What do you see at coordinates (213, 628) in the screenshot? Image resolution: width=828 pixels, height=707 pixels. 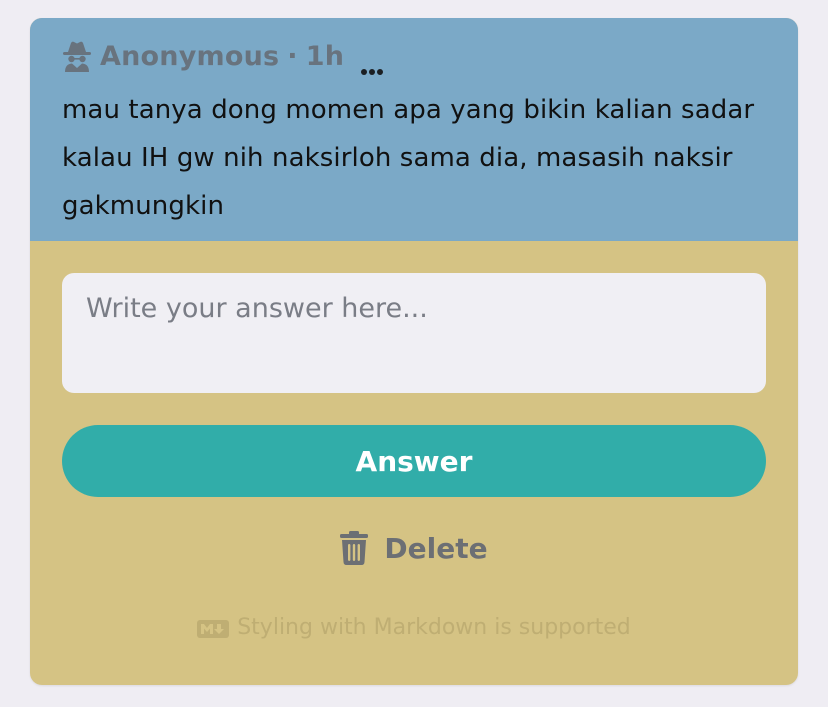 I see `markdown-icon` at bounding box center [213, 628].